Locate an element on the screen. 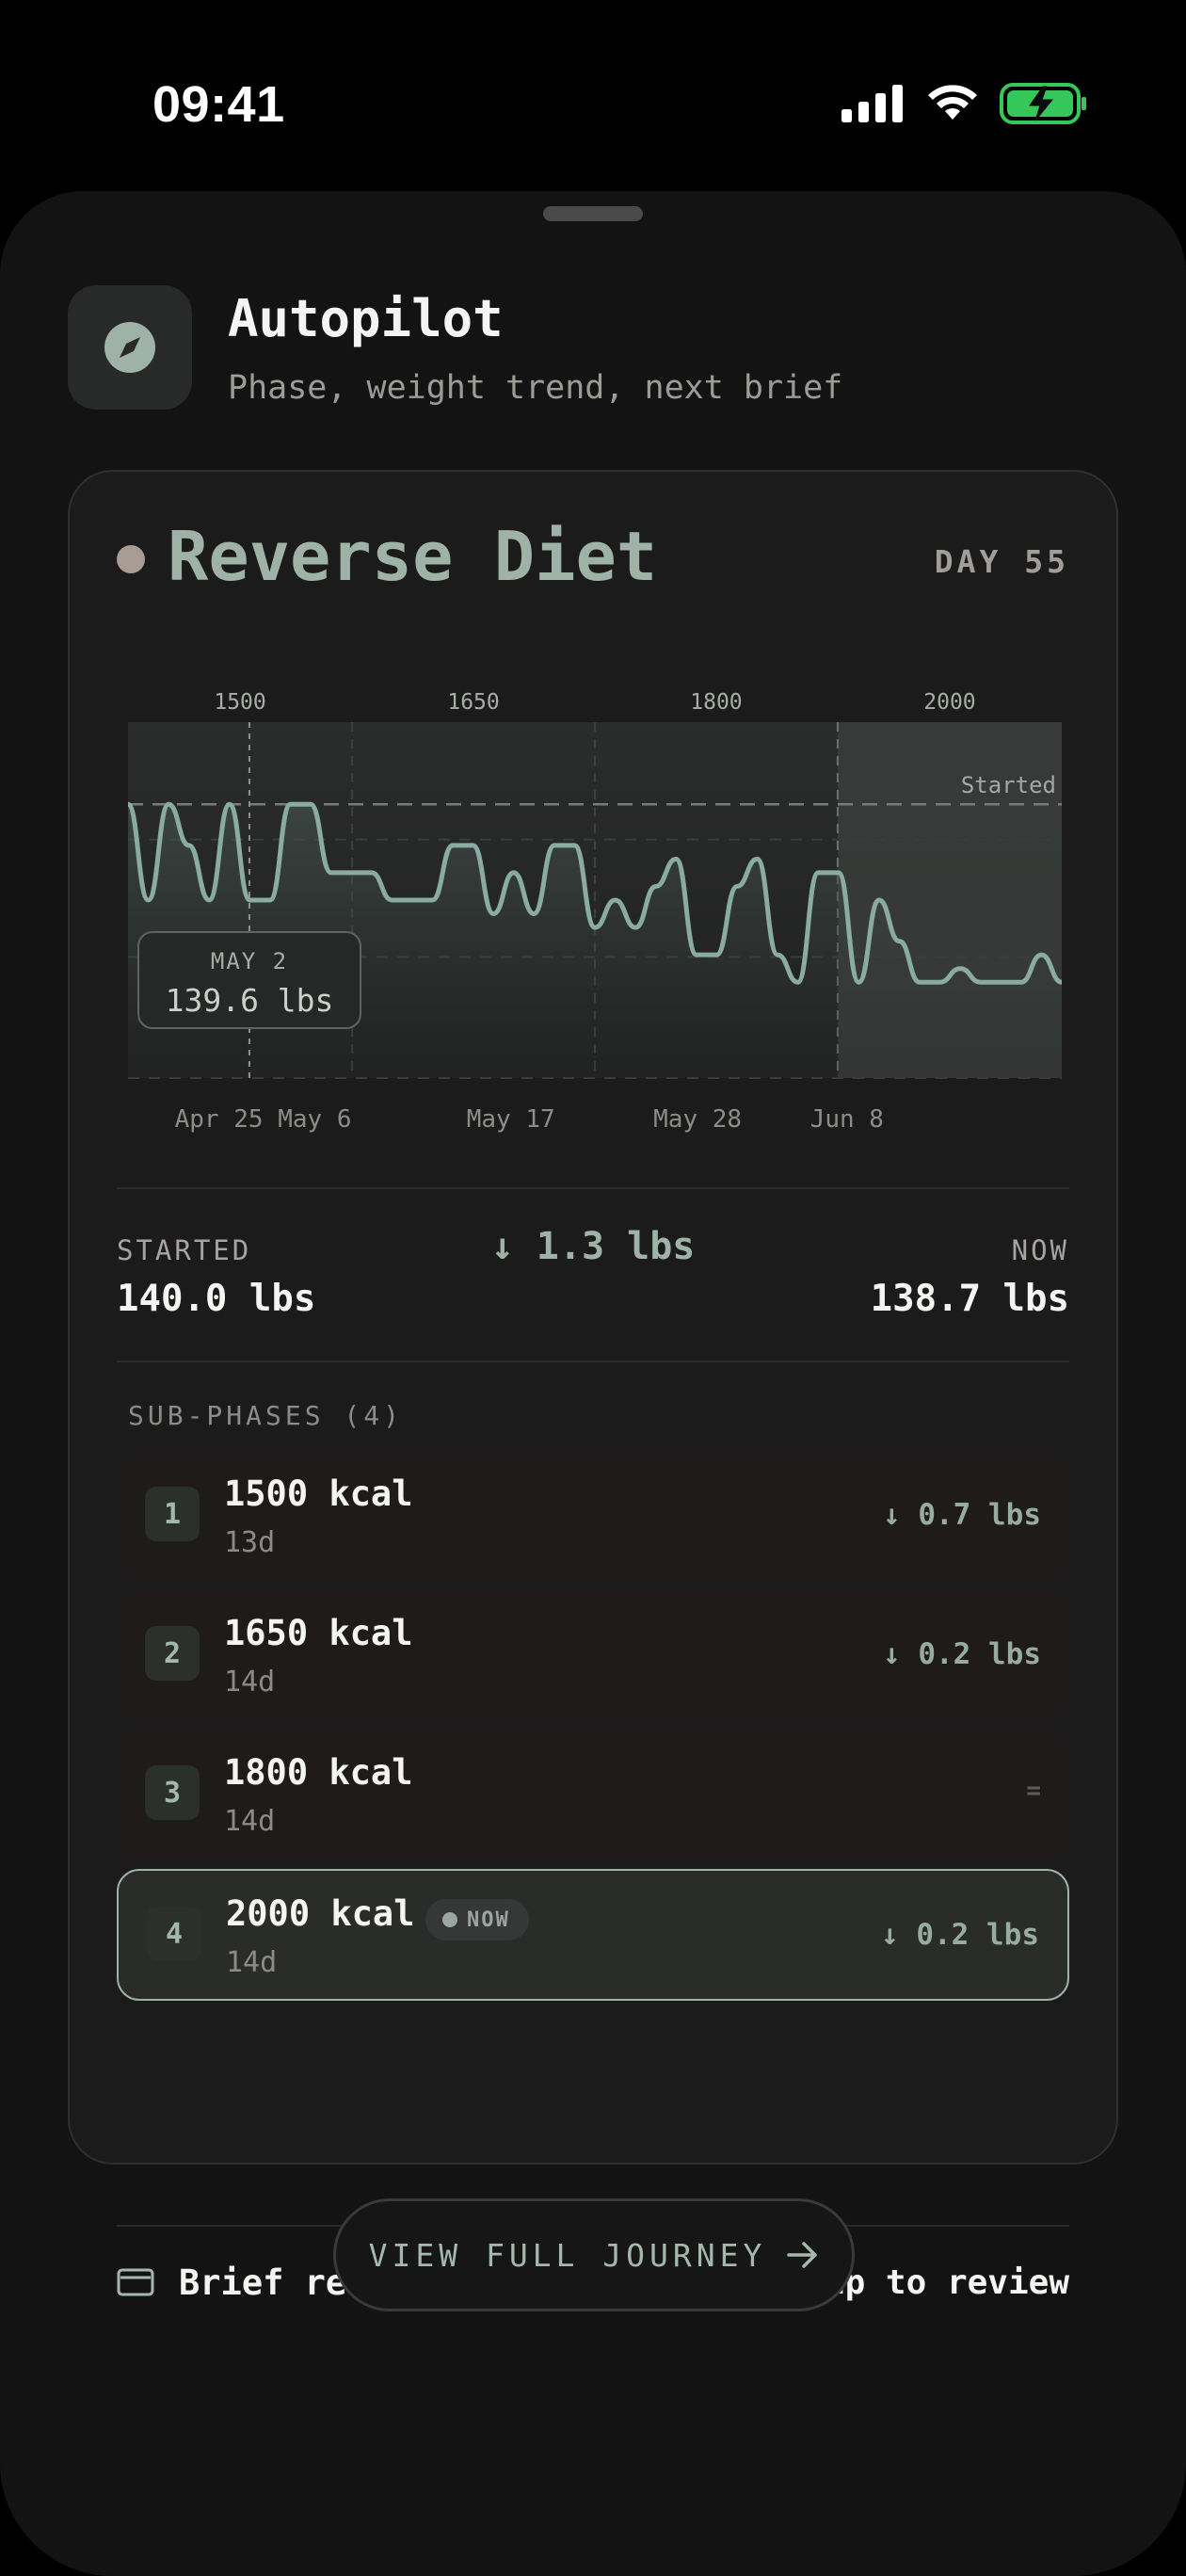 The image size is (1186, 2576). sub-phase-item: 2 1650 kcal 14d ↓ 0.2 lbs is located at coordinates (593, 1656).